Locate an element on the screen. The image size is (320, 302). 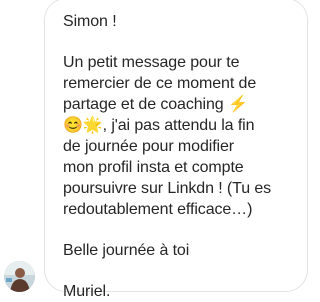
lightning-icon: ⚡ is located at coordinates (237, 104).